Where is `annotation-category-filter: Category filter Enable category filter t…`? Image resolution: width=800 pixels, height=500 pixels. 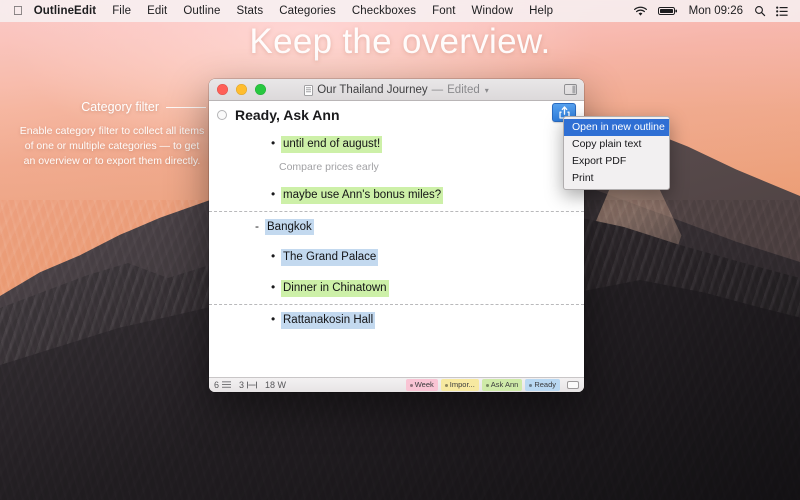 annotation-category-filter: Category filter Enable category filter t… is located at coordinates (112, 135).